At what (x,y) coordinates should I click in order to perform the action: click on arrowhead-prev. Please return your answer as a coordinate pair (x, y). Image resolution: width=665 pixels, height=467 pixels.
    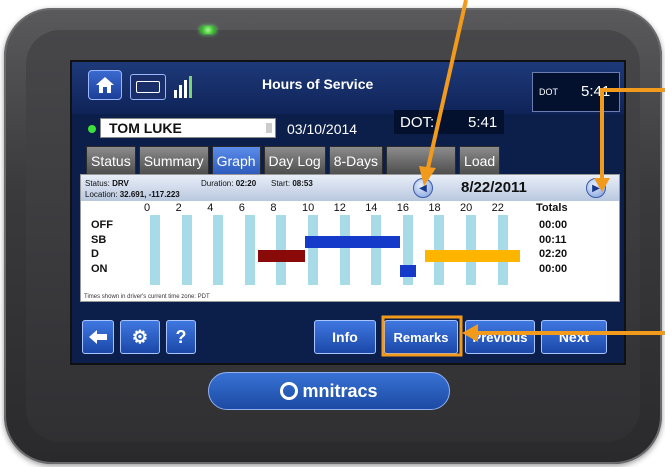
    Looking at the image, I should click on (427, 176).